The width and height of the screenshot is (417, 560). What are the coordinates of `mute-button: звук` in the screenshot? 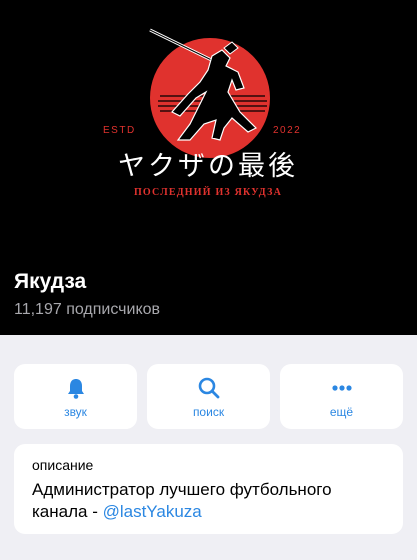 It's located at (75, 396).